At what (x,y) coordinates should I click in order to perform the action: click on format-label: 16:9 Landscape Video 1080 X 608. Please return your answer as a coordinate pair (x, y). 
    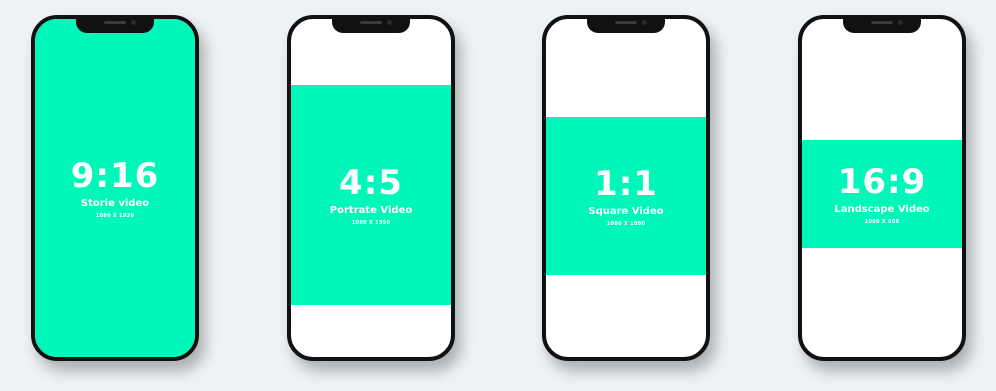
    Looking at the image, I should click on (881, 194).